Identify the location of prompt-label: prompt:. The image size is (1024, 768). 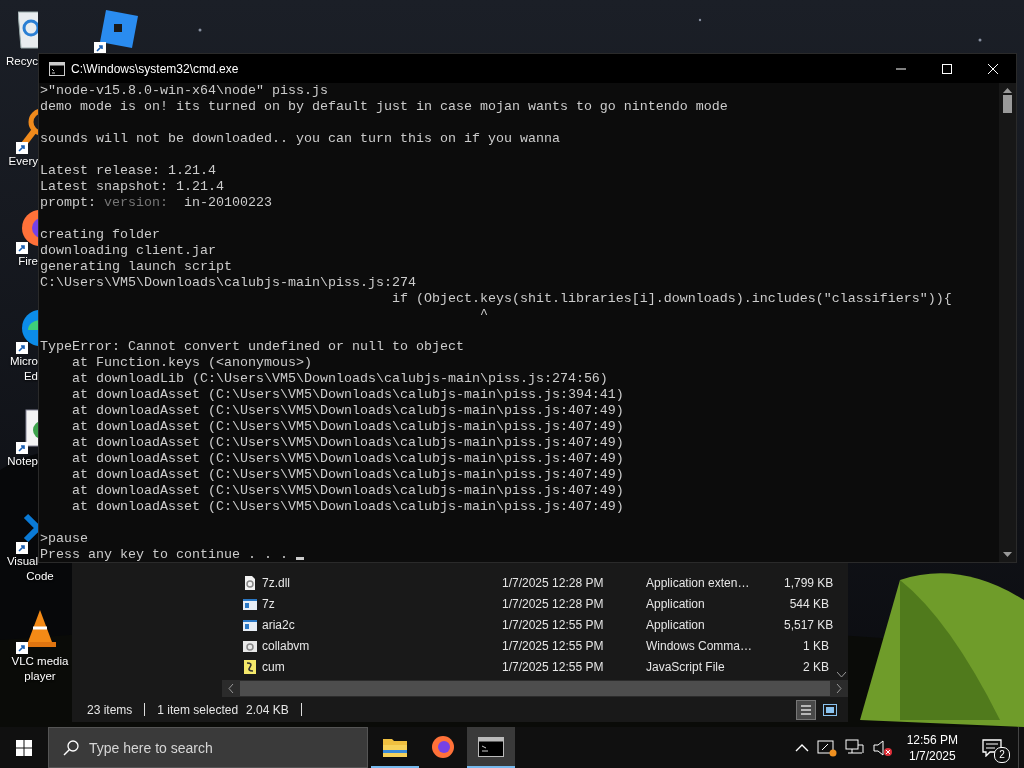
(68, 202).